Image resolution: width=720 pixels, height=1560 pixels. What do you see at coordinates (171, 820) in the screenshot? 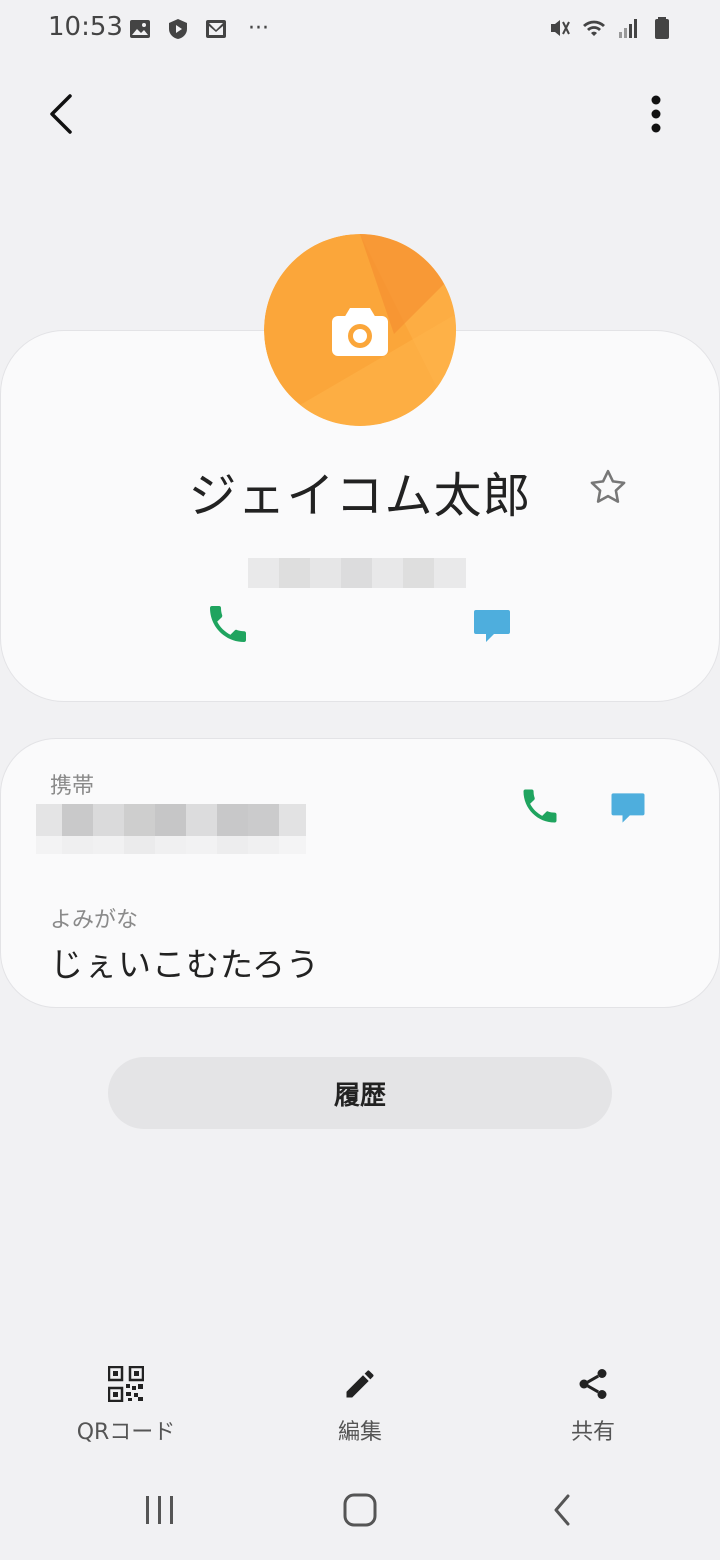
I see `redacted-mobile-number` at bounding box center [171, 820].